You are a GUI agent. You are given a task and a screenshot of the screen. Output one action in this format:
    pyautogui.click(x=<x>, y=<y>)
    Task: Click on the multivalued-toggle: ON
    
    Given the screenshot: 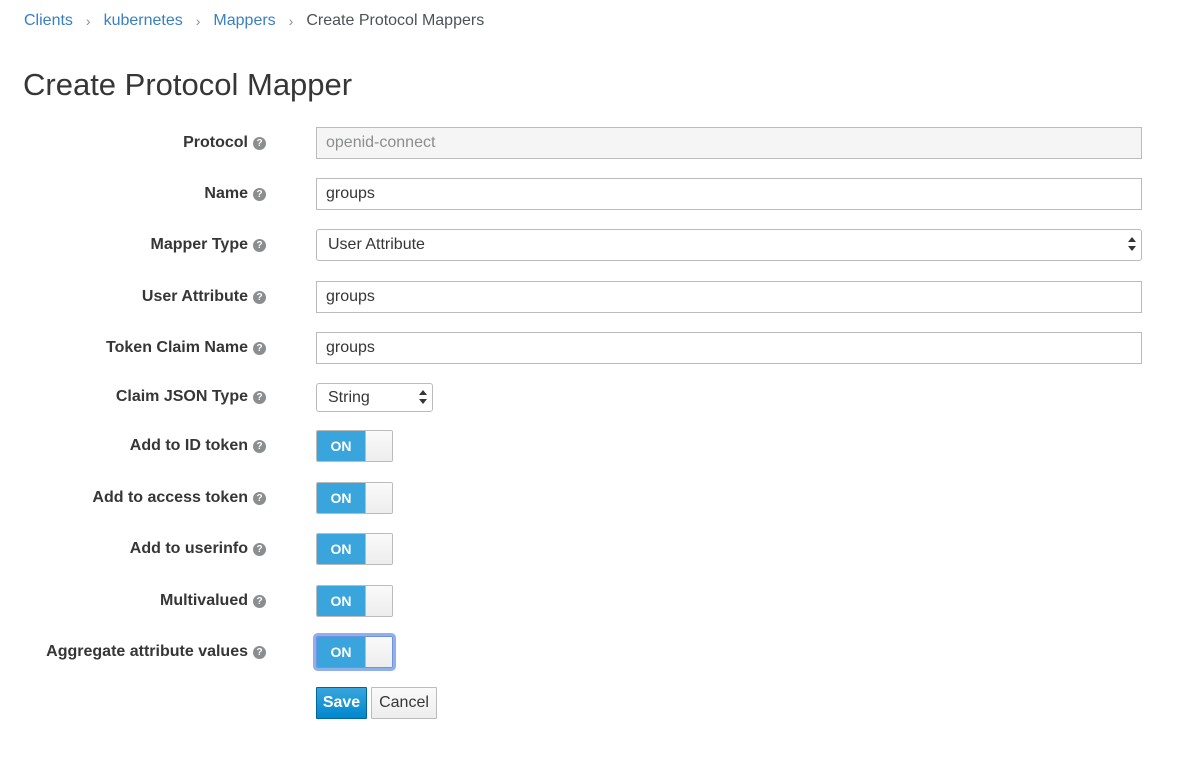 What is the action you would take?
    pyautogui.click(x=354, y=601)
    